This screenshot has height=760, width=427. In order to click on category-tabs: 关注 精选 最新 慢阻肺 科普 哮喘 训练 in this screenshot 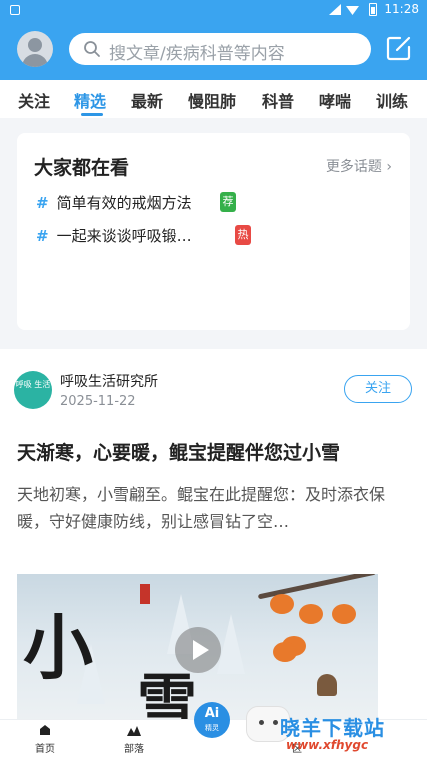, I will do `click(213, 99)`.